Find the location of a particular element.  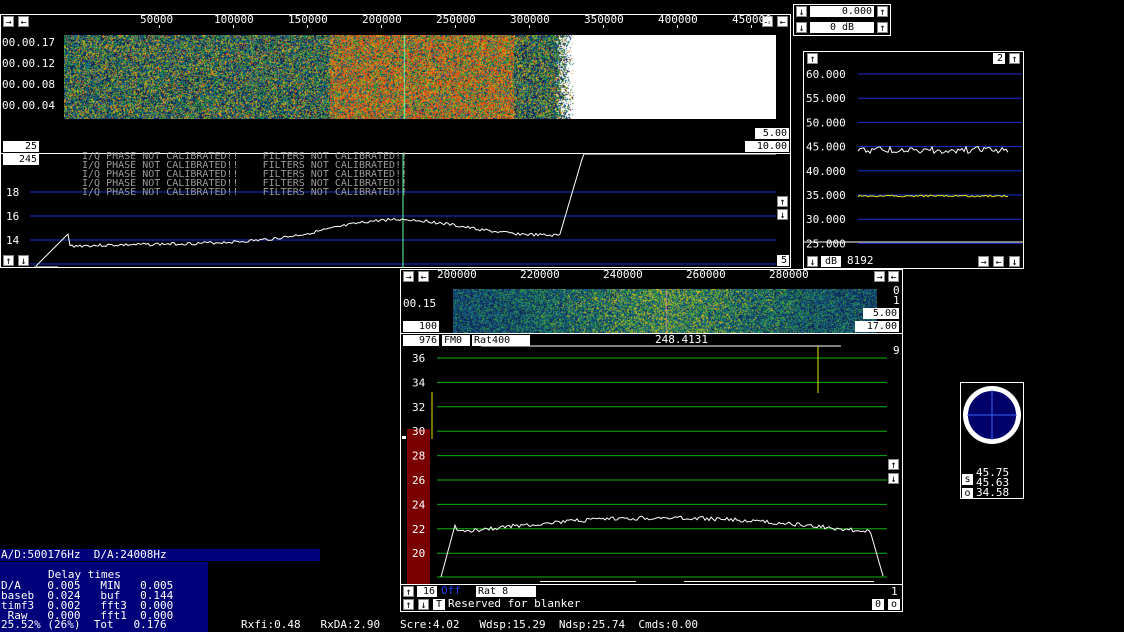

meter-o-button: o is located at coordinates (967, 493).